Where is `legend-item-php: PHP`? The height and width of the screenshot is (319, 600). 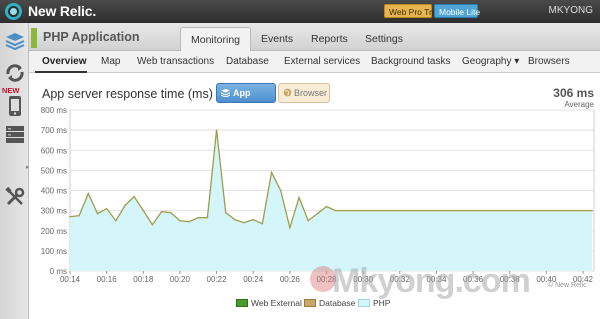 legend-item-php: PHP is located at coordinates (374, 303).